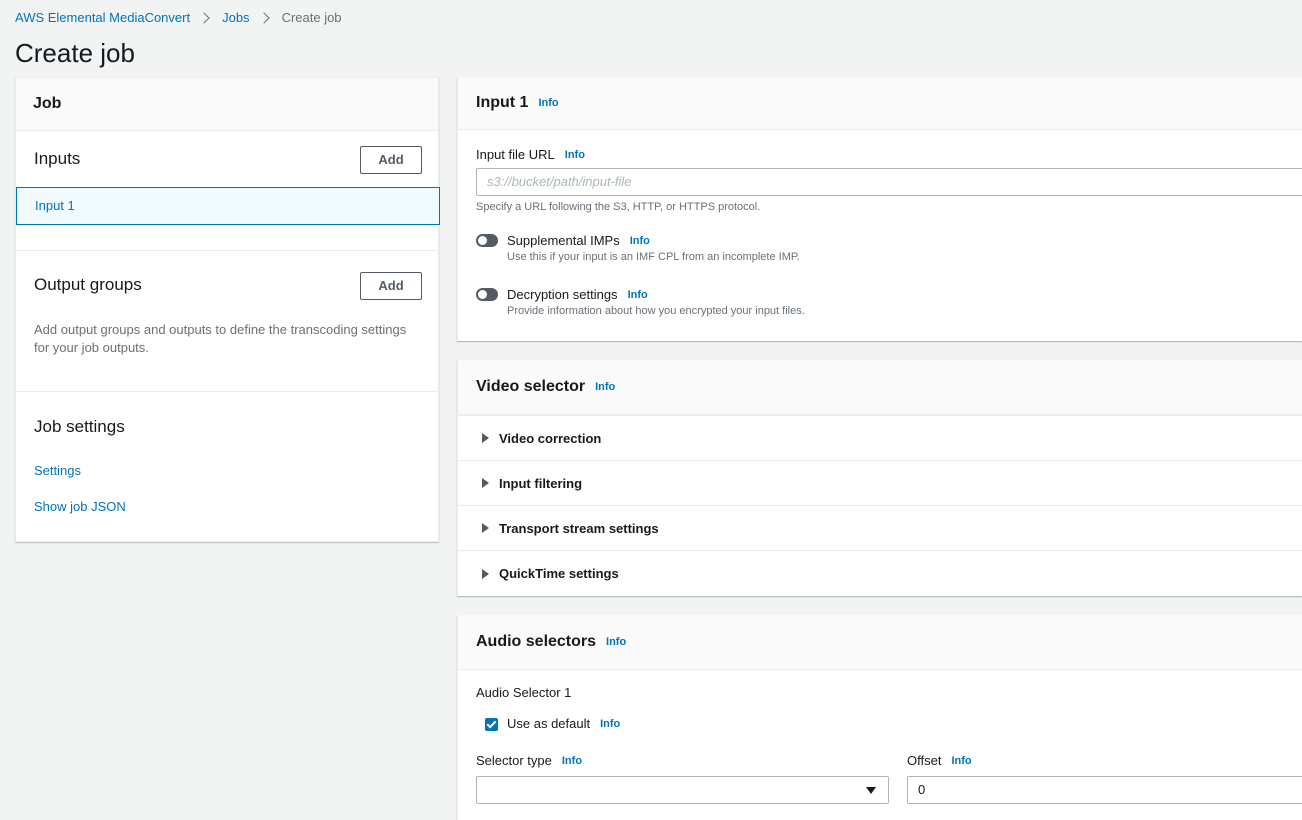  Describe the element at coordinates (502, 102) in the screenshot. I see `input-card-title: Input 1` at that location.